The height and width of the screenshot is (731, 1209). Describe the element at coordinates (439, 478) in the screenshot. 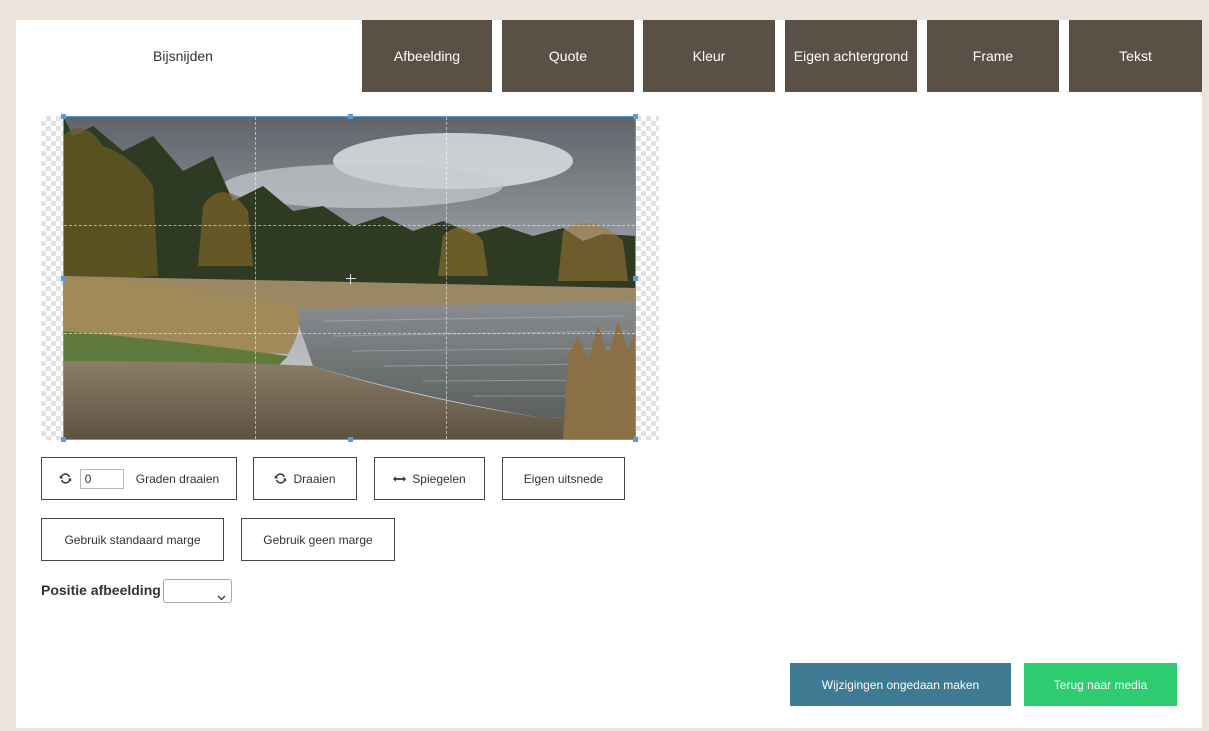

I see `mirror-label: Spiegelen` at that location.